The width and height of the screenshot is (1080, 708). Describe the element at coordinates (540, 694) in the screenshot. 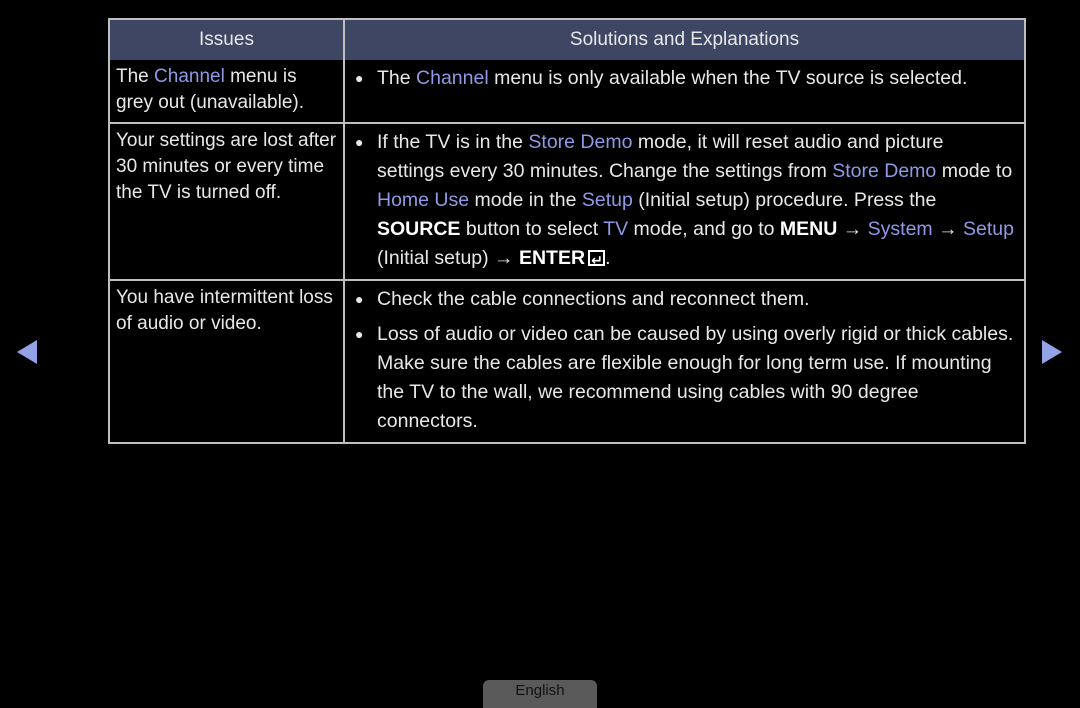

I see `language-button: English` at that location.